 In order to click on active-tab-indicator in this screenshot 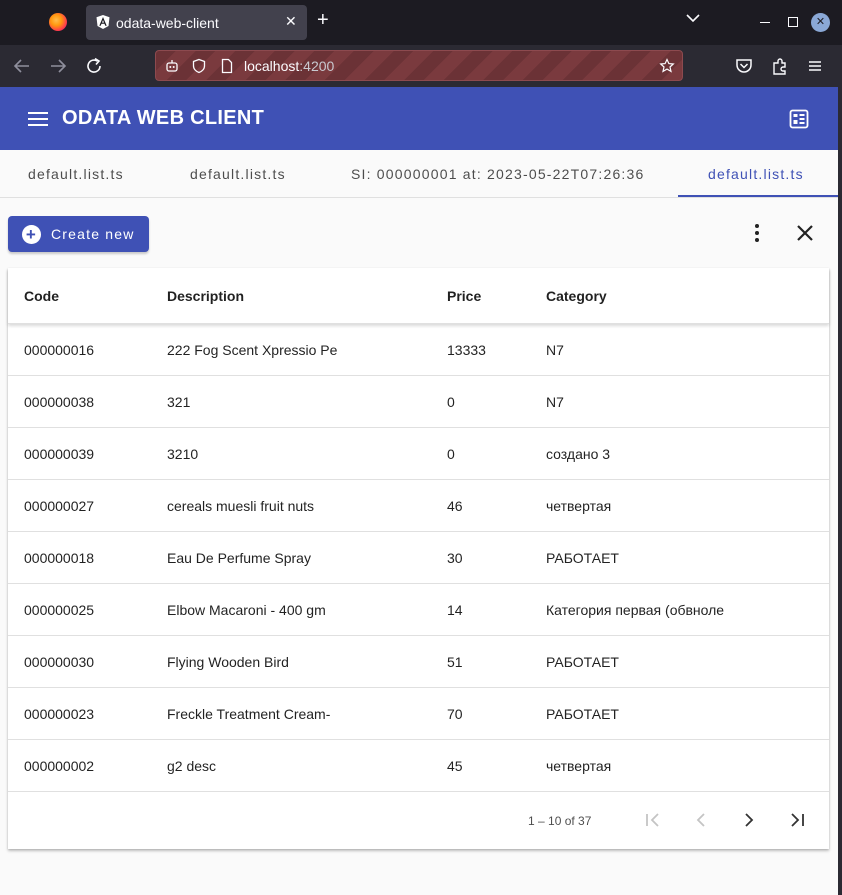, I will do `click(758, 196)`.